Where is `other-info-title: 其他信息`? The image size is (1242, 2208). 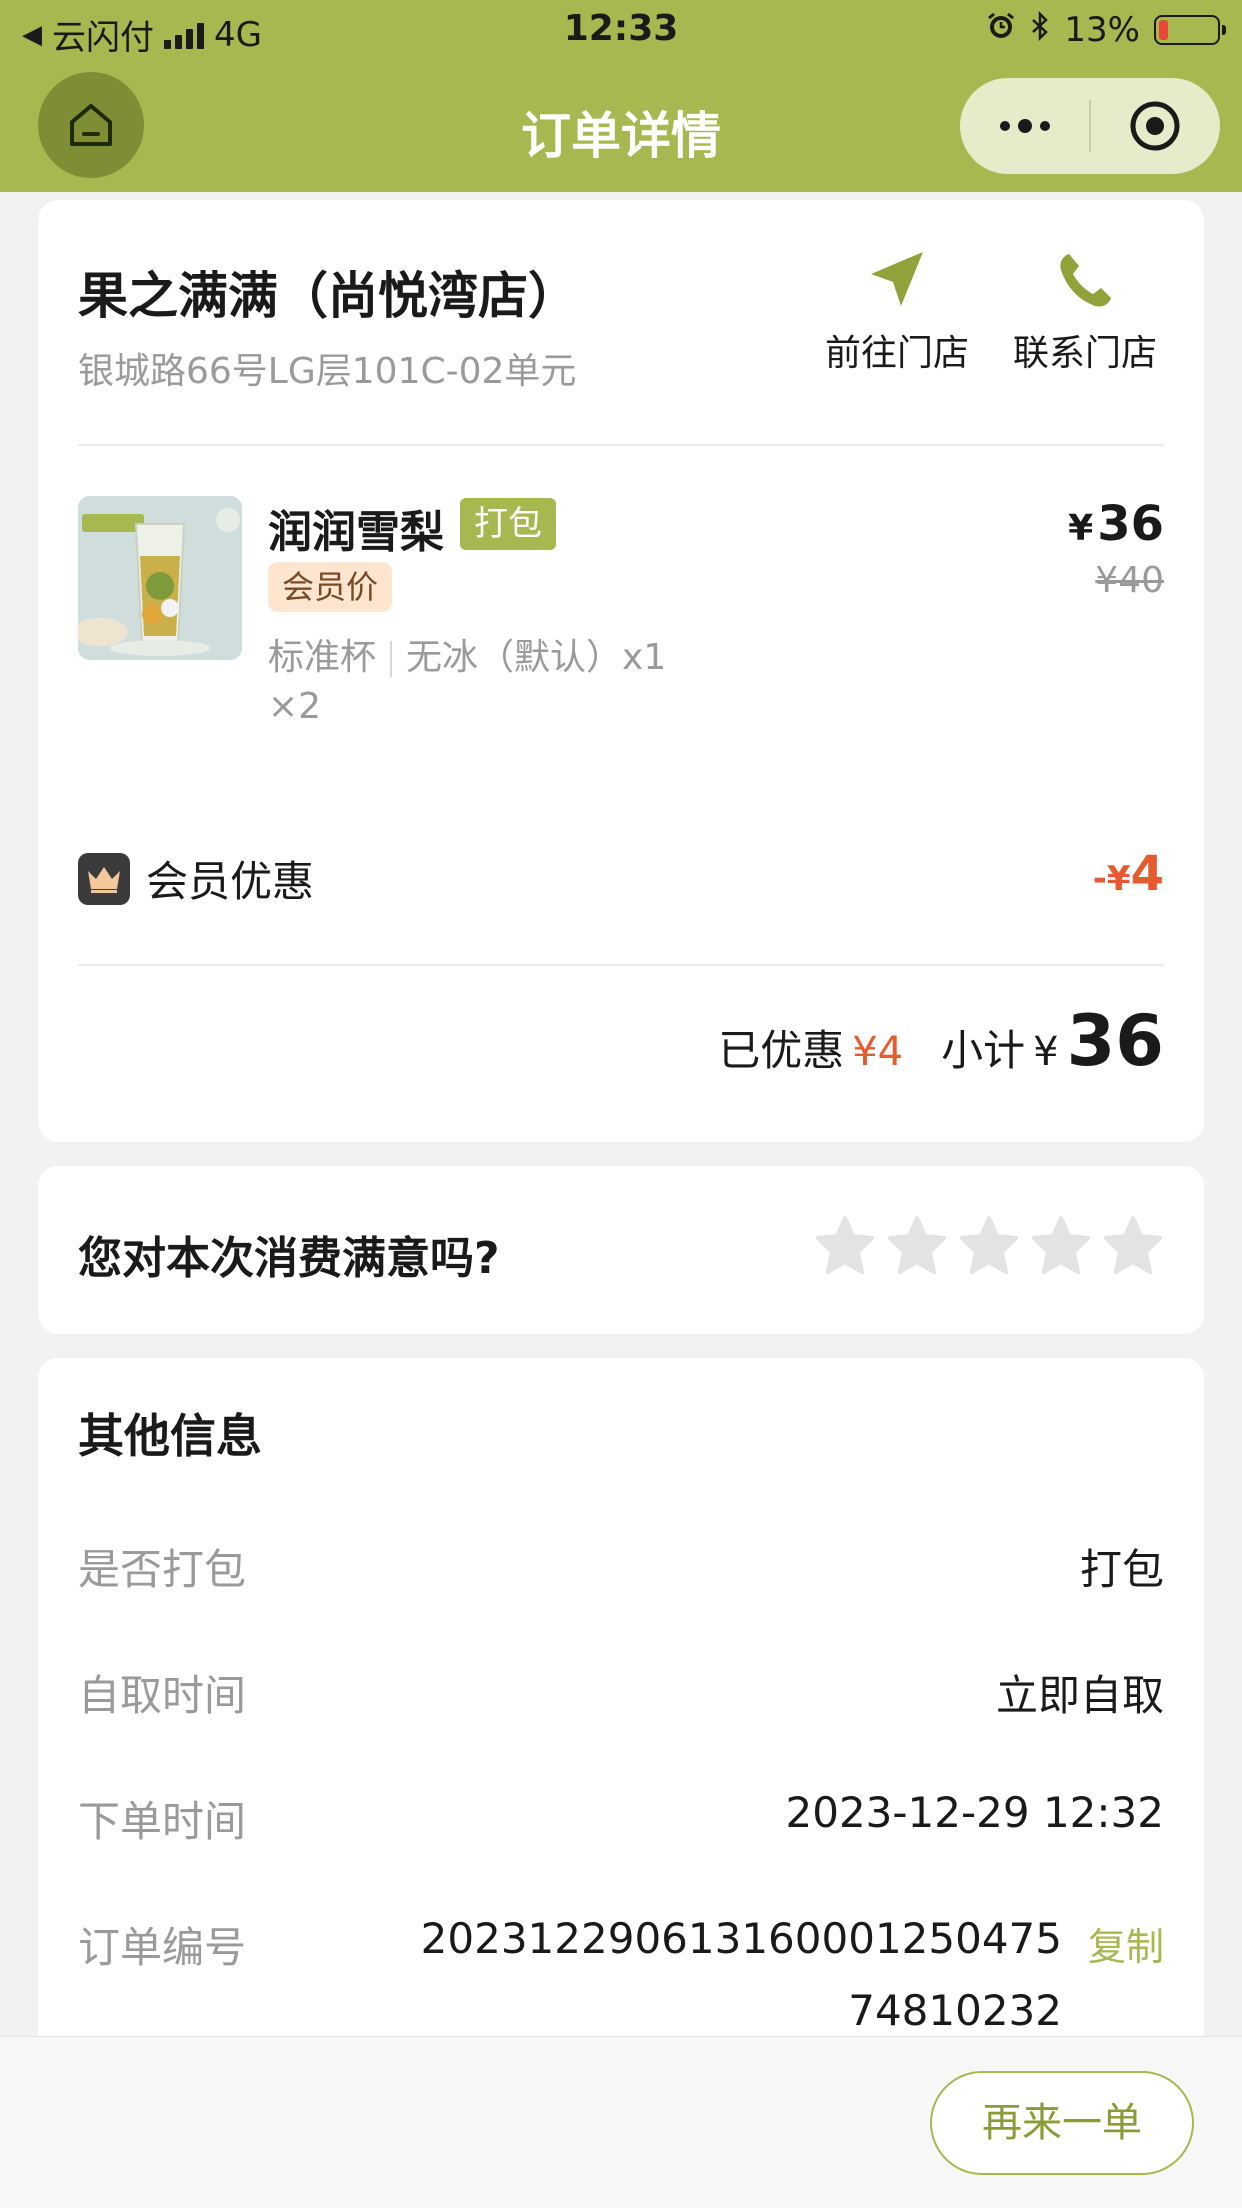 other-info-title: 其他信息 is located at coordinates (170, 1436).